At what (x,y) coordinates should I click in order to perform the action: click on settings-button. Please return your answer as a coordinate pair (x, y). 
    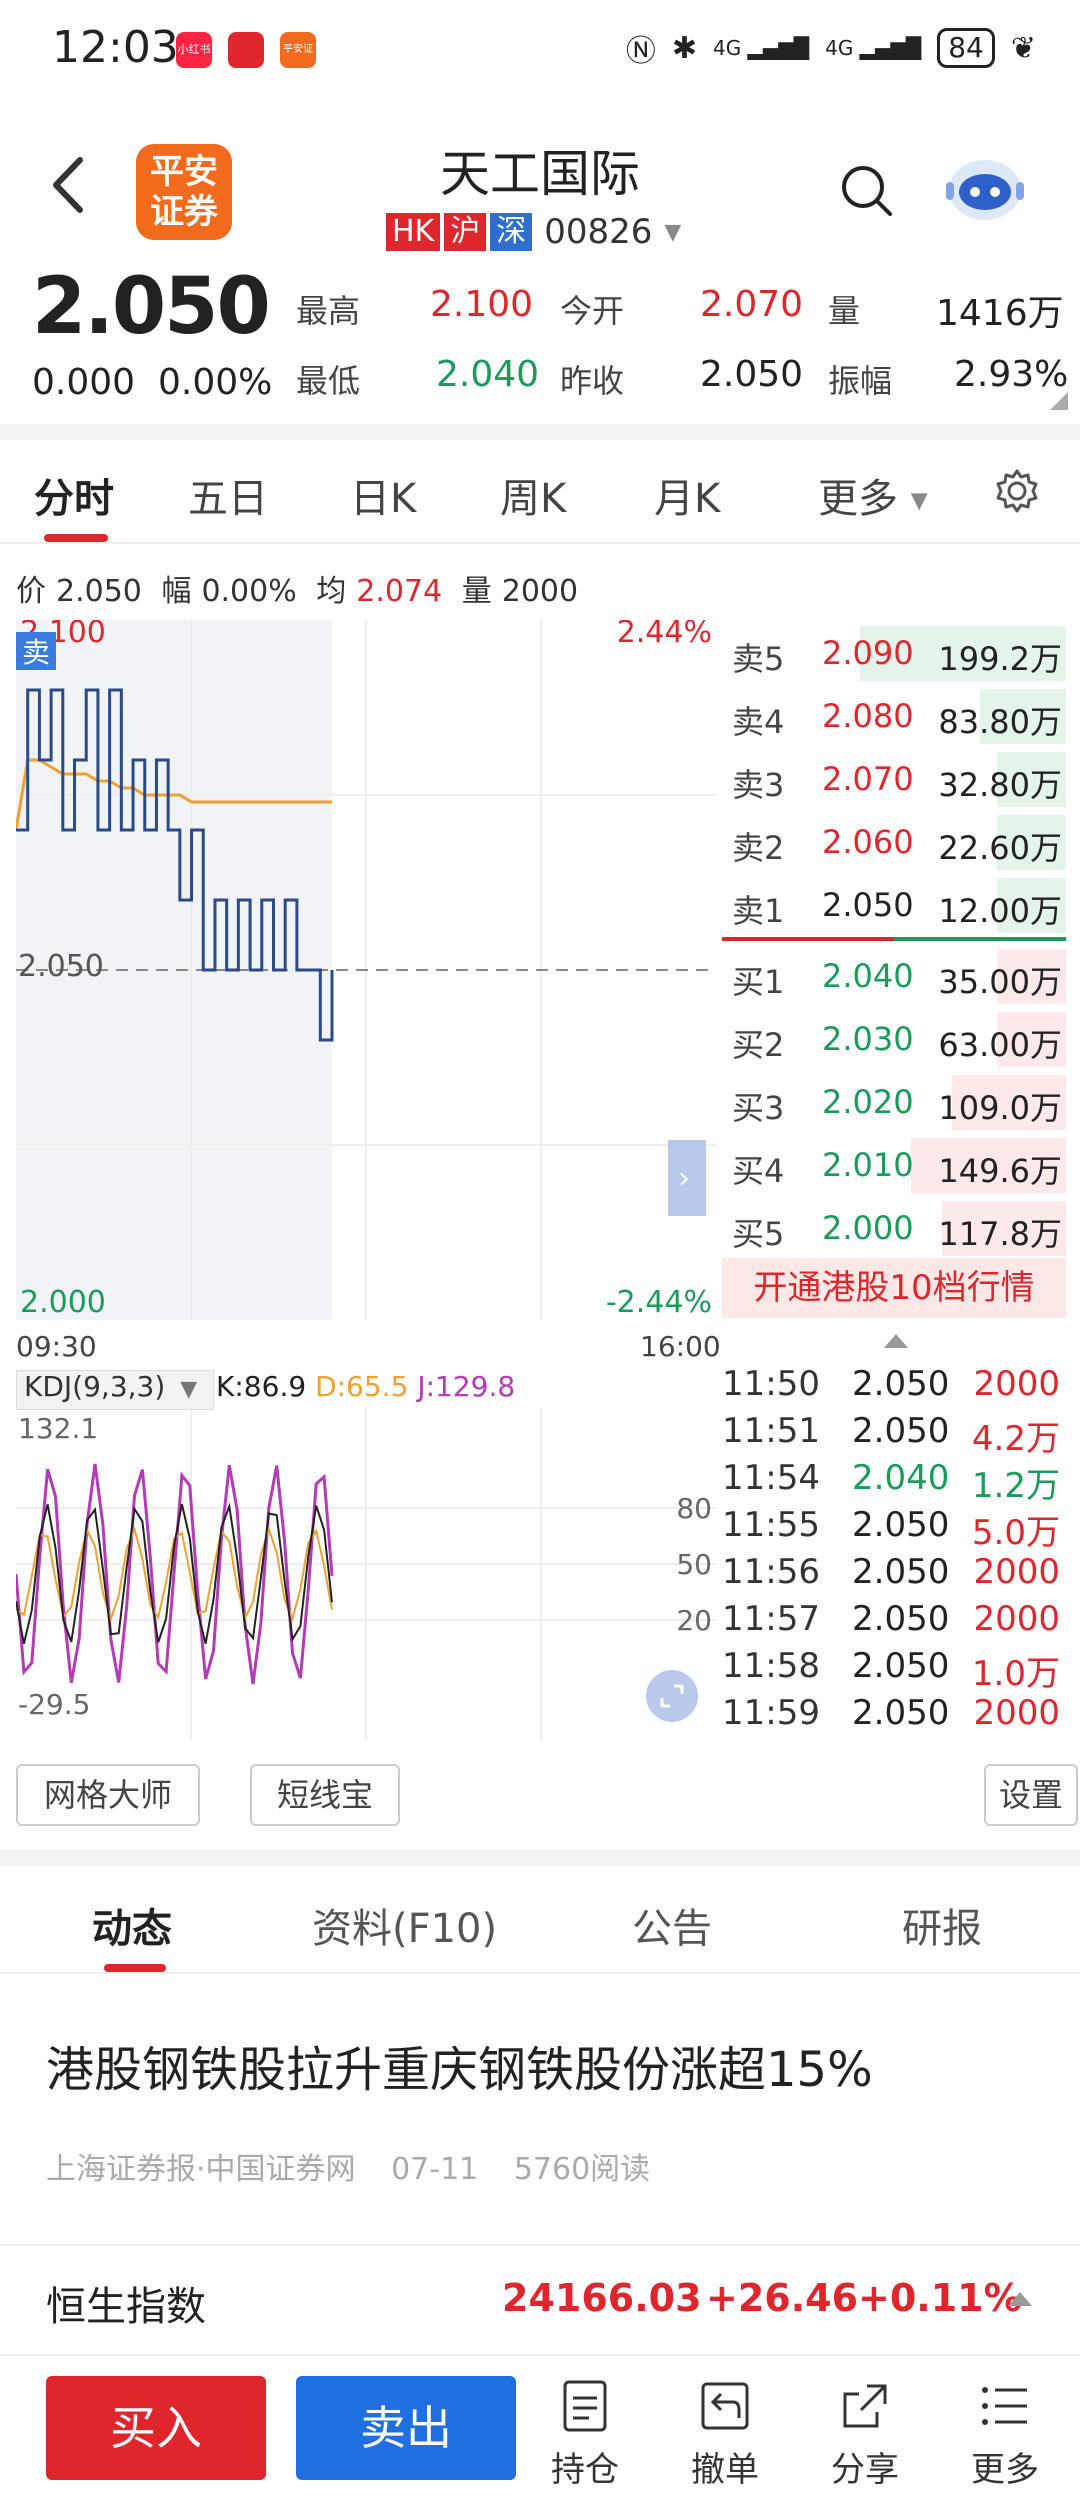
    Looking at the image, I should click on (1017, 493).